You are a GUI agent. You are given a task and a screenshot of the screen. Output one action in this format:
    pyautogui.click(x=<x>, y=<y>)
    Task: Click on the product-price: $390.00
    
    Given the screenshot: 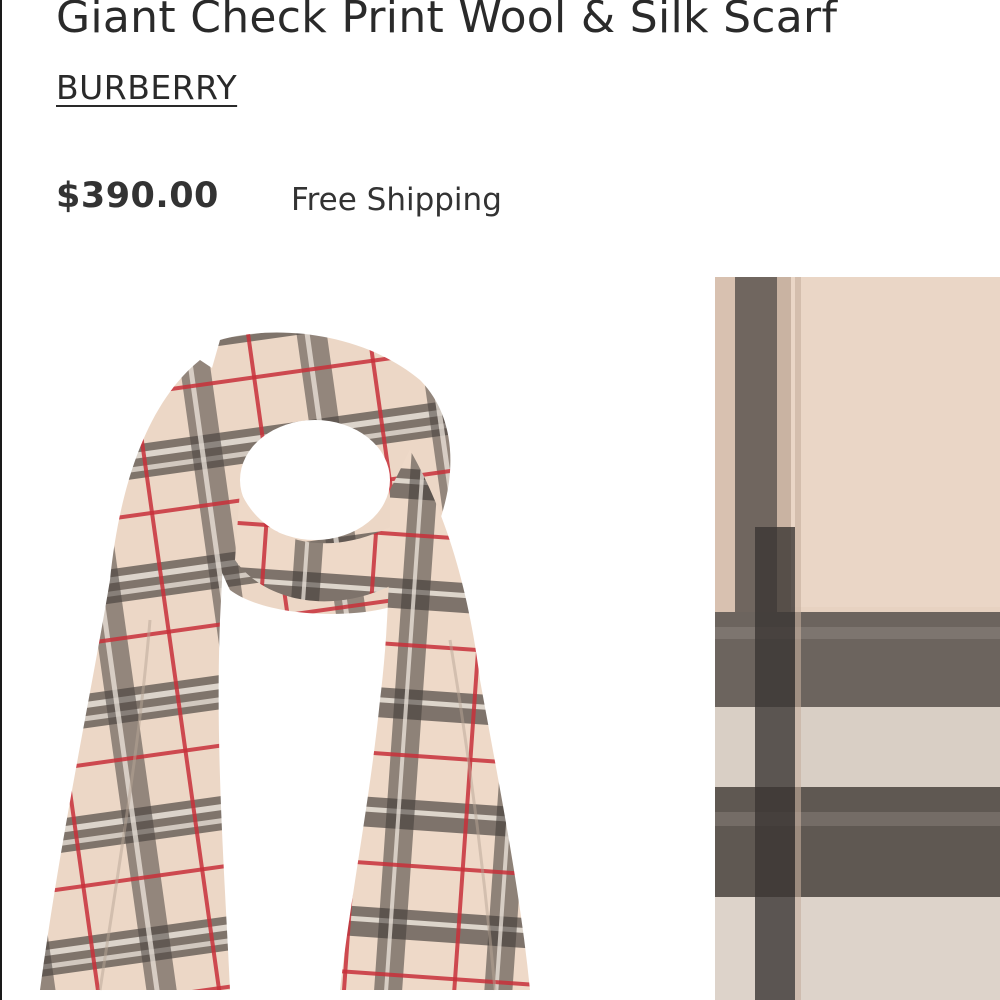 What is the action you would take?
    pyautogui.click(x=137, y=196)
    